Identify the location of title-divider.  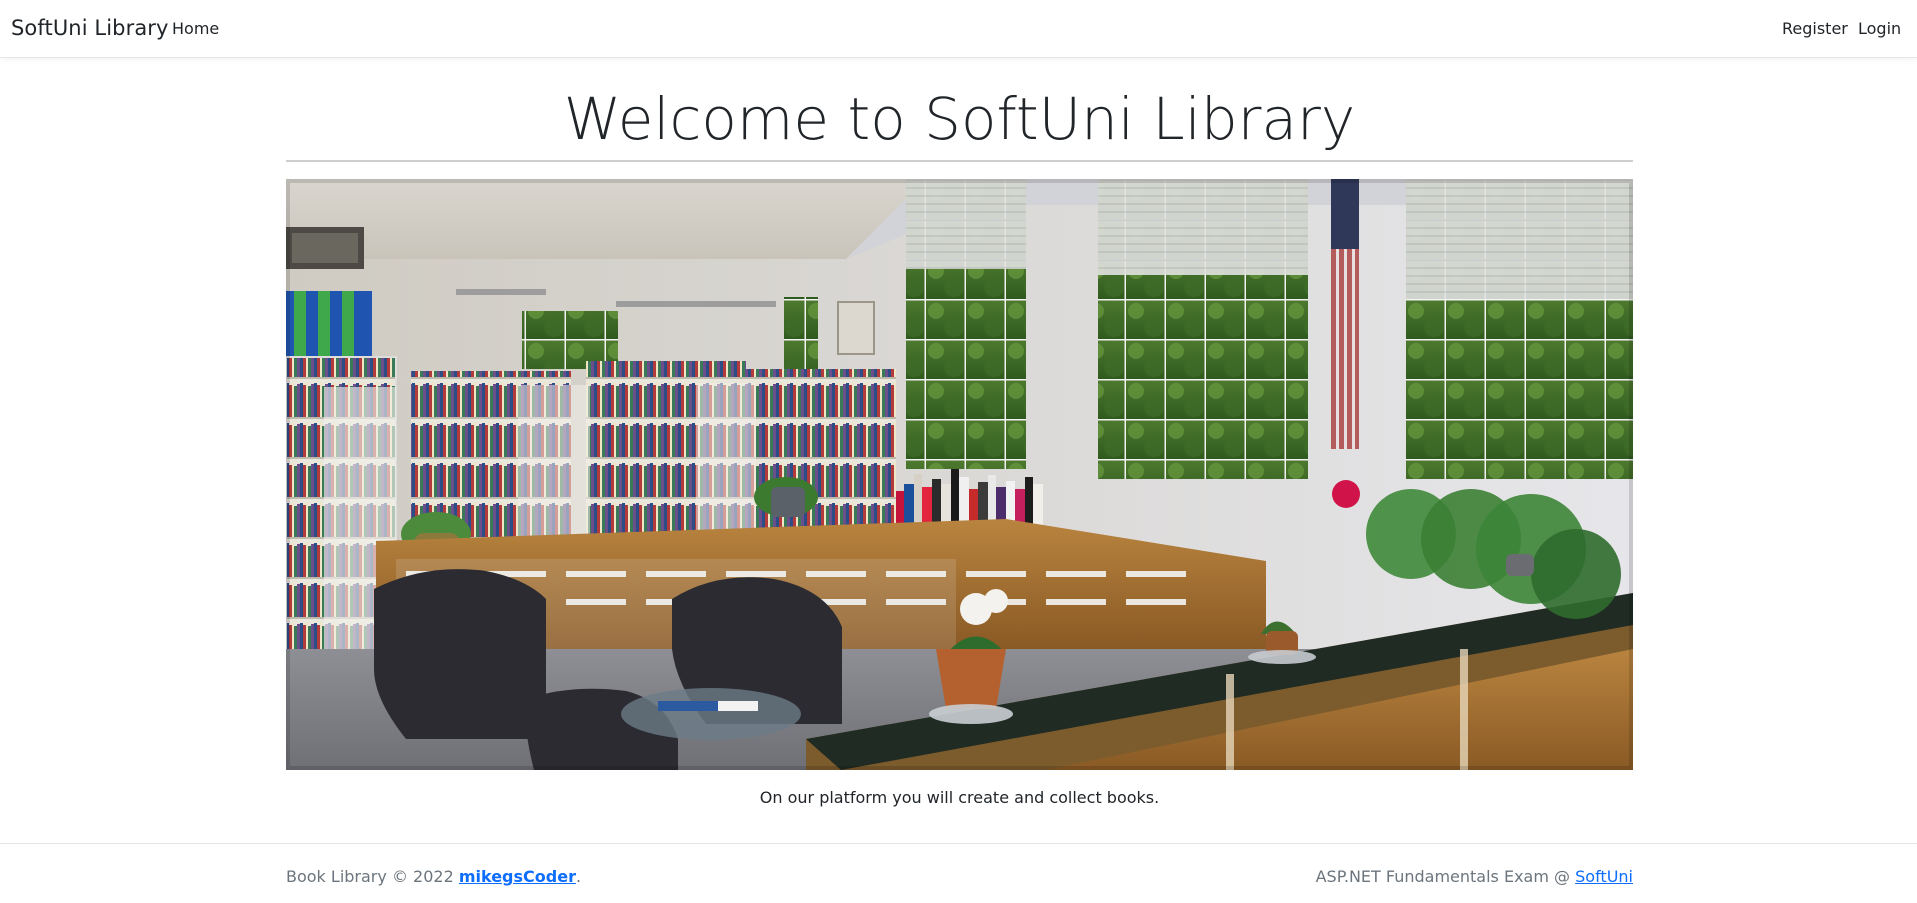
(959, 161).